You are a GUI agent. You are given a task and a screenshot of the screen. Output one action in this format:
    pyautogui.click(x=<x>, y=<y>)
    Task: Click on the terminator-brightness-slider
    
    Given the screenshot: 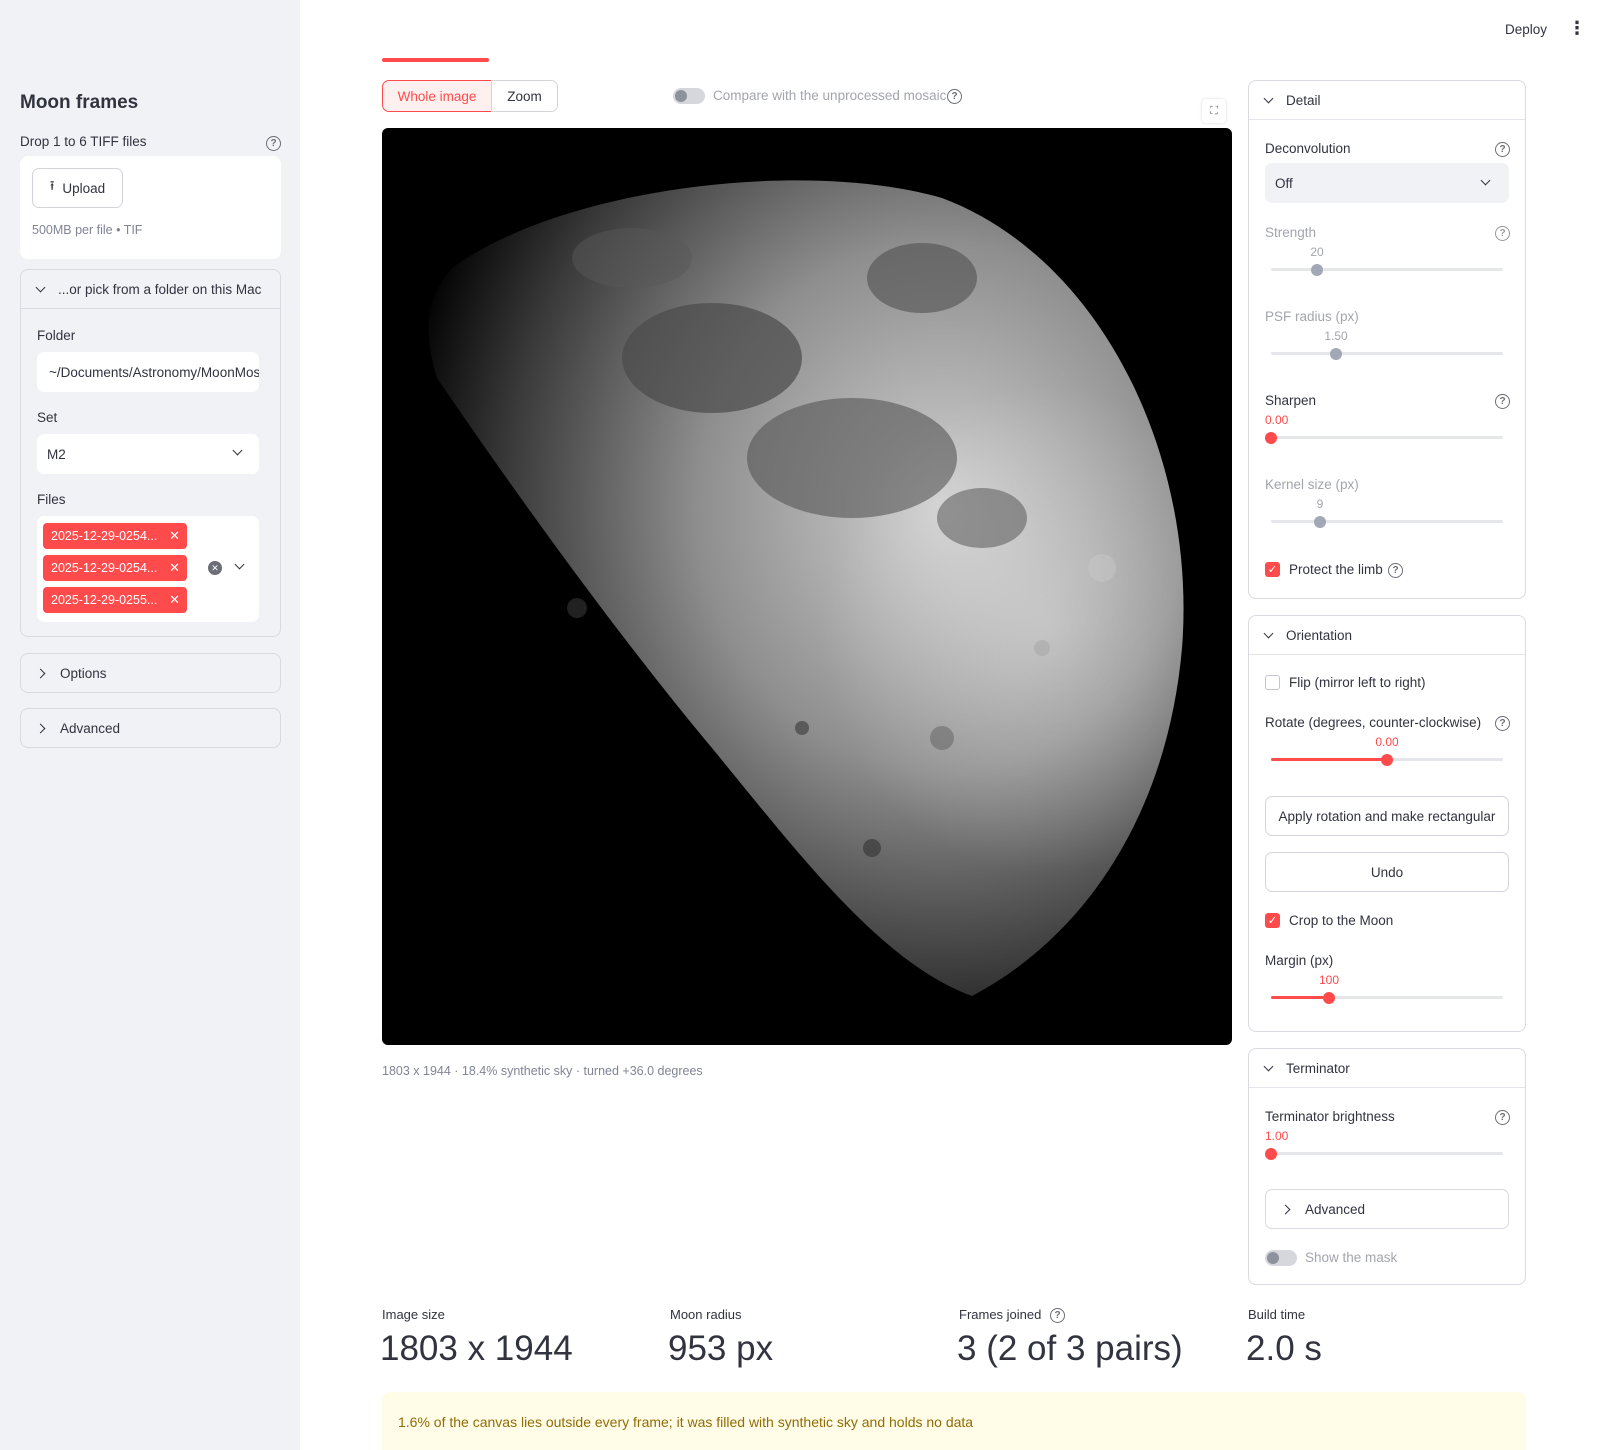 What is the action you would take?
    pyautogui.click(x=1387, y=1153)
    